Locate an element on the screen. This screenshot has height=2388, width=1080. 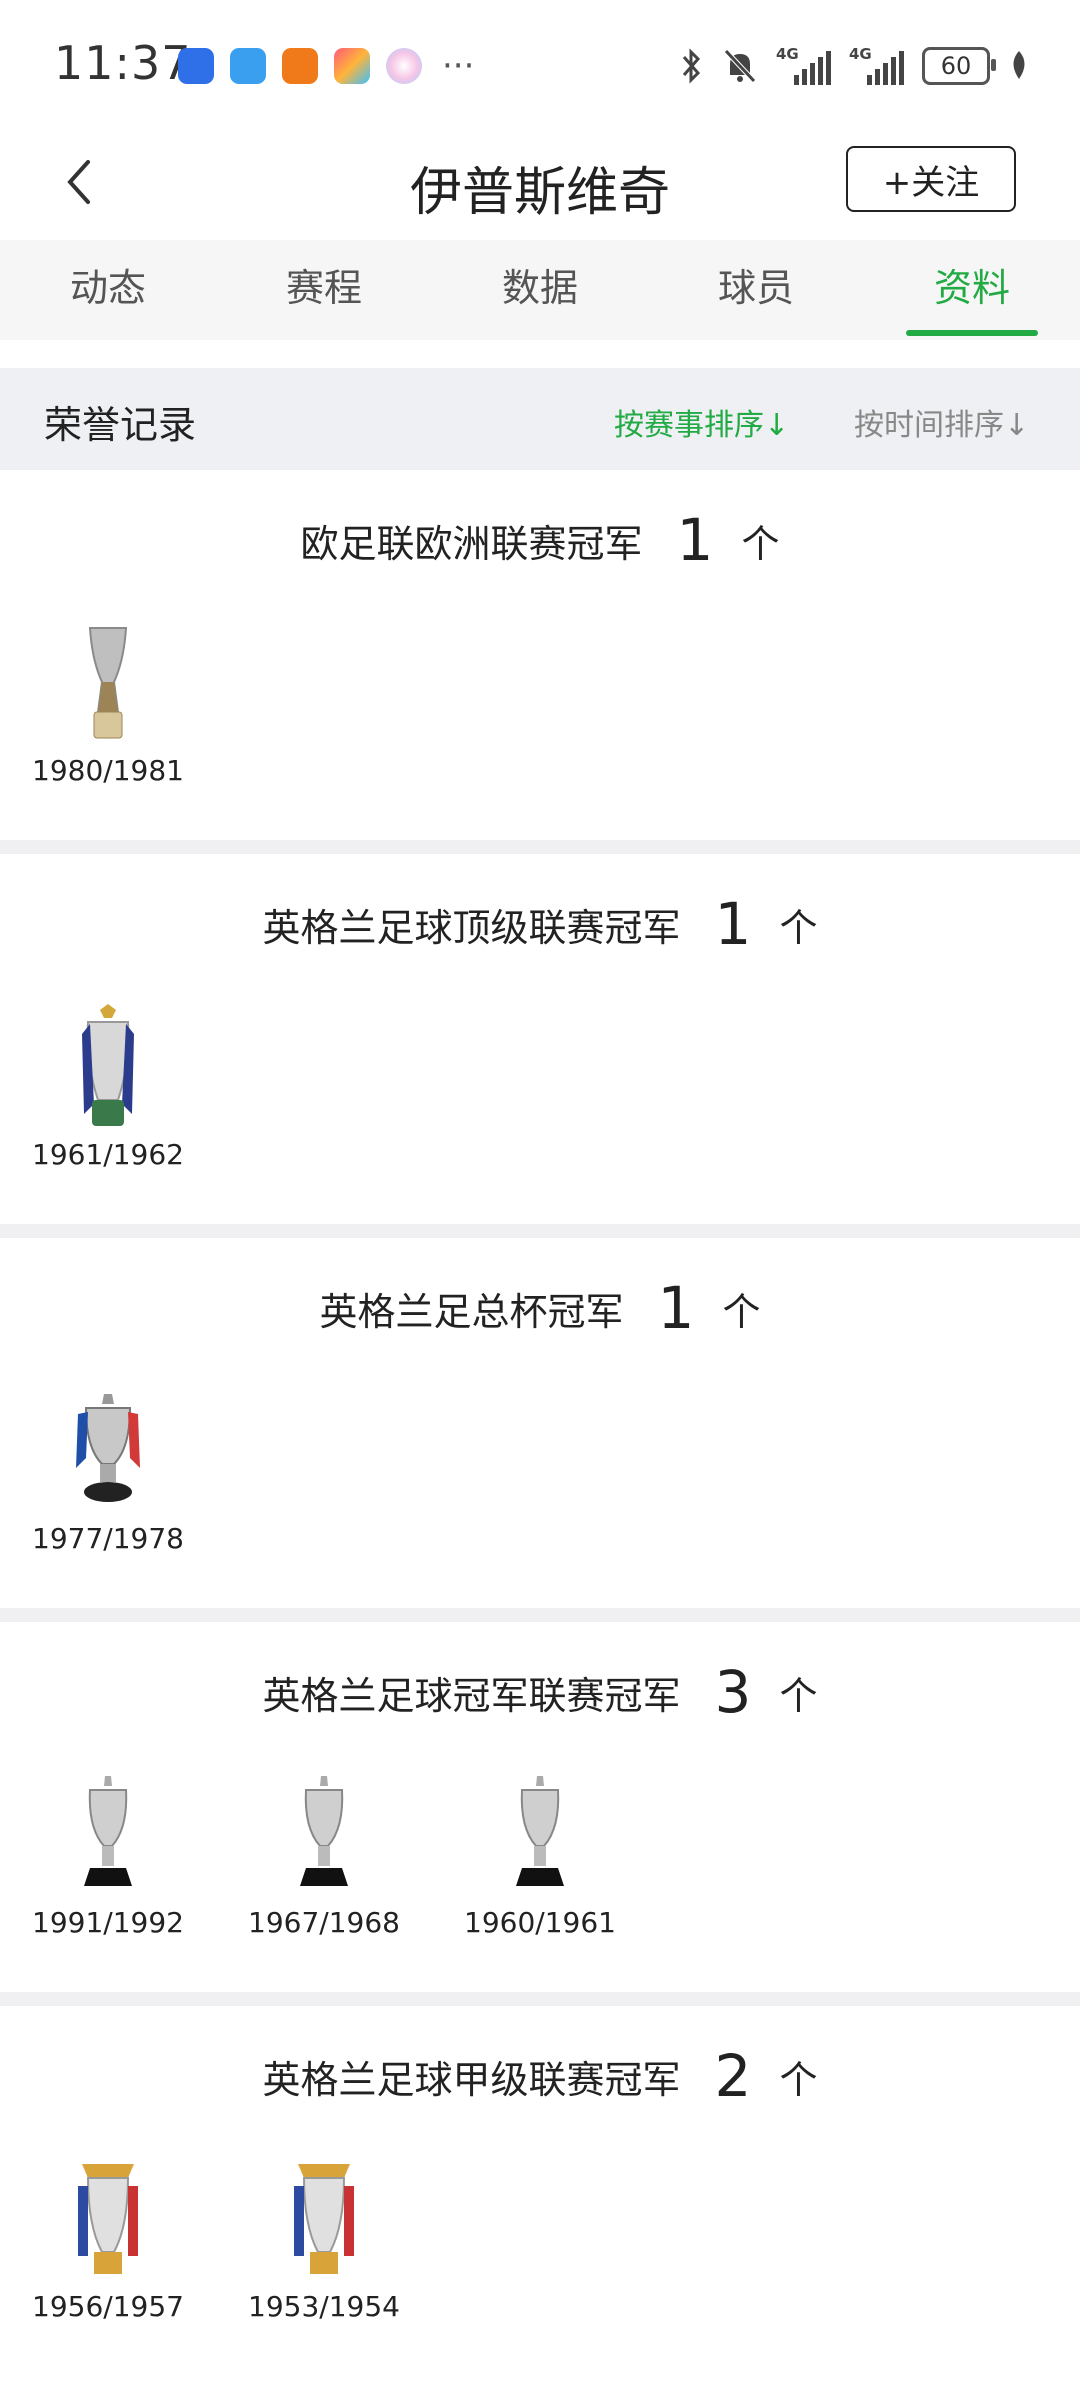
trophy-list: 1956/1957 1953/1954 is located at coordinates (216, 2239).